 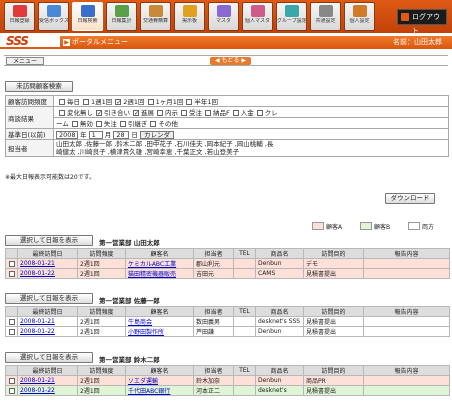 What do you see at coordinates (53, 16) in the screenshot?
I see `nav-button: 受信ボックス` at bounding box center [53, 16].